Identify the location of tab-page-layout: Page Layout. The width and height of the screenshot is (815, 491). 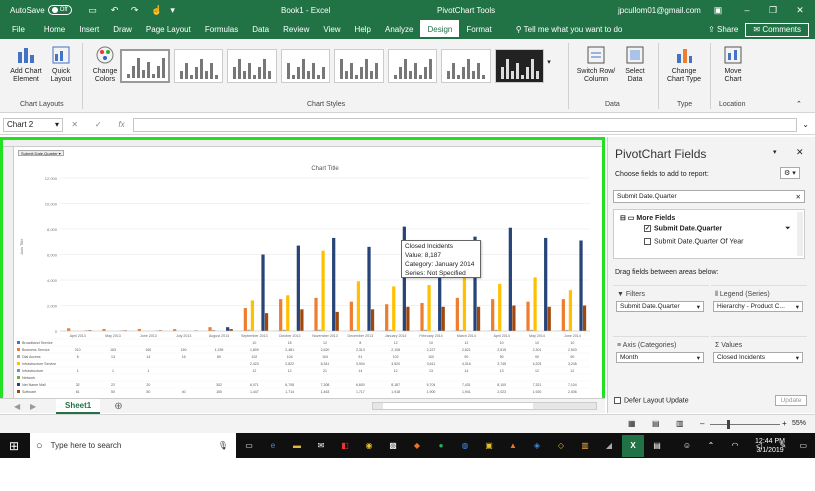
(168, 29).